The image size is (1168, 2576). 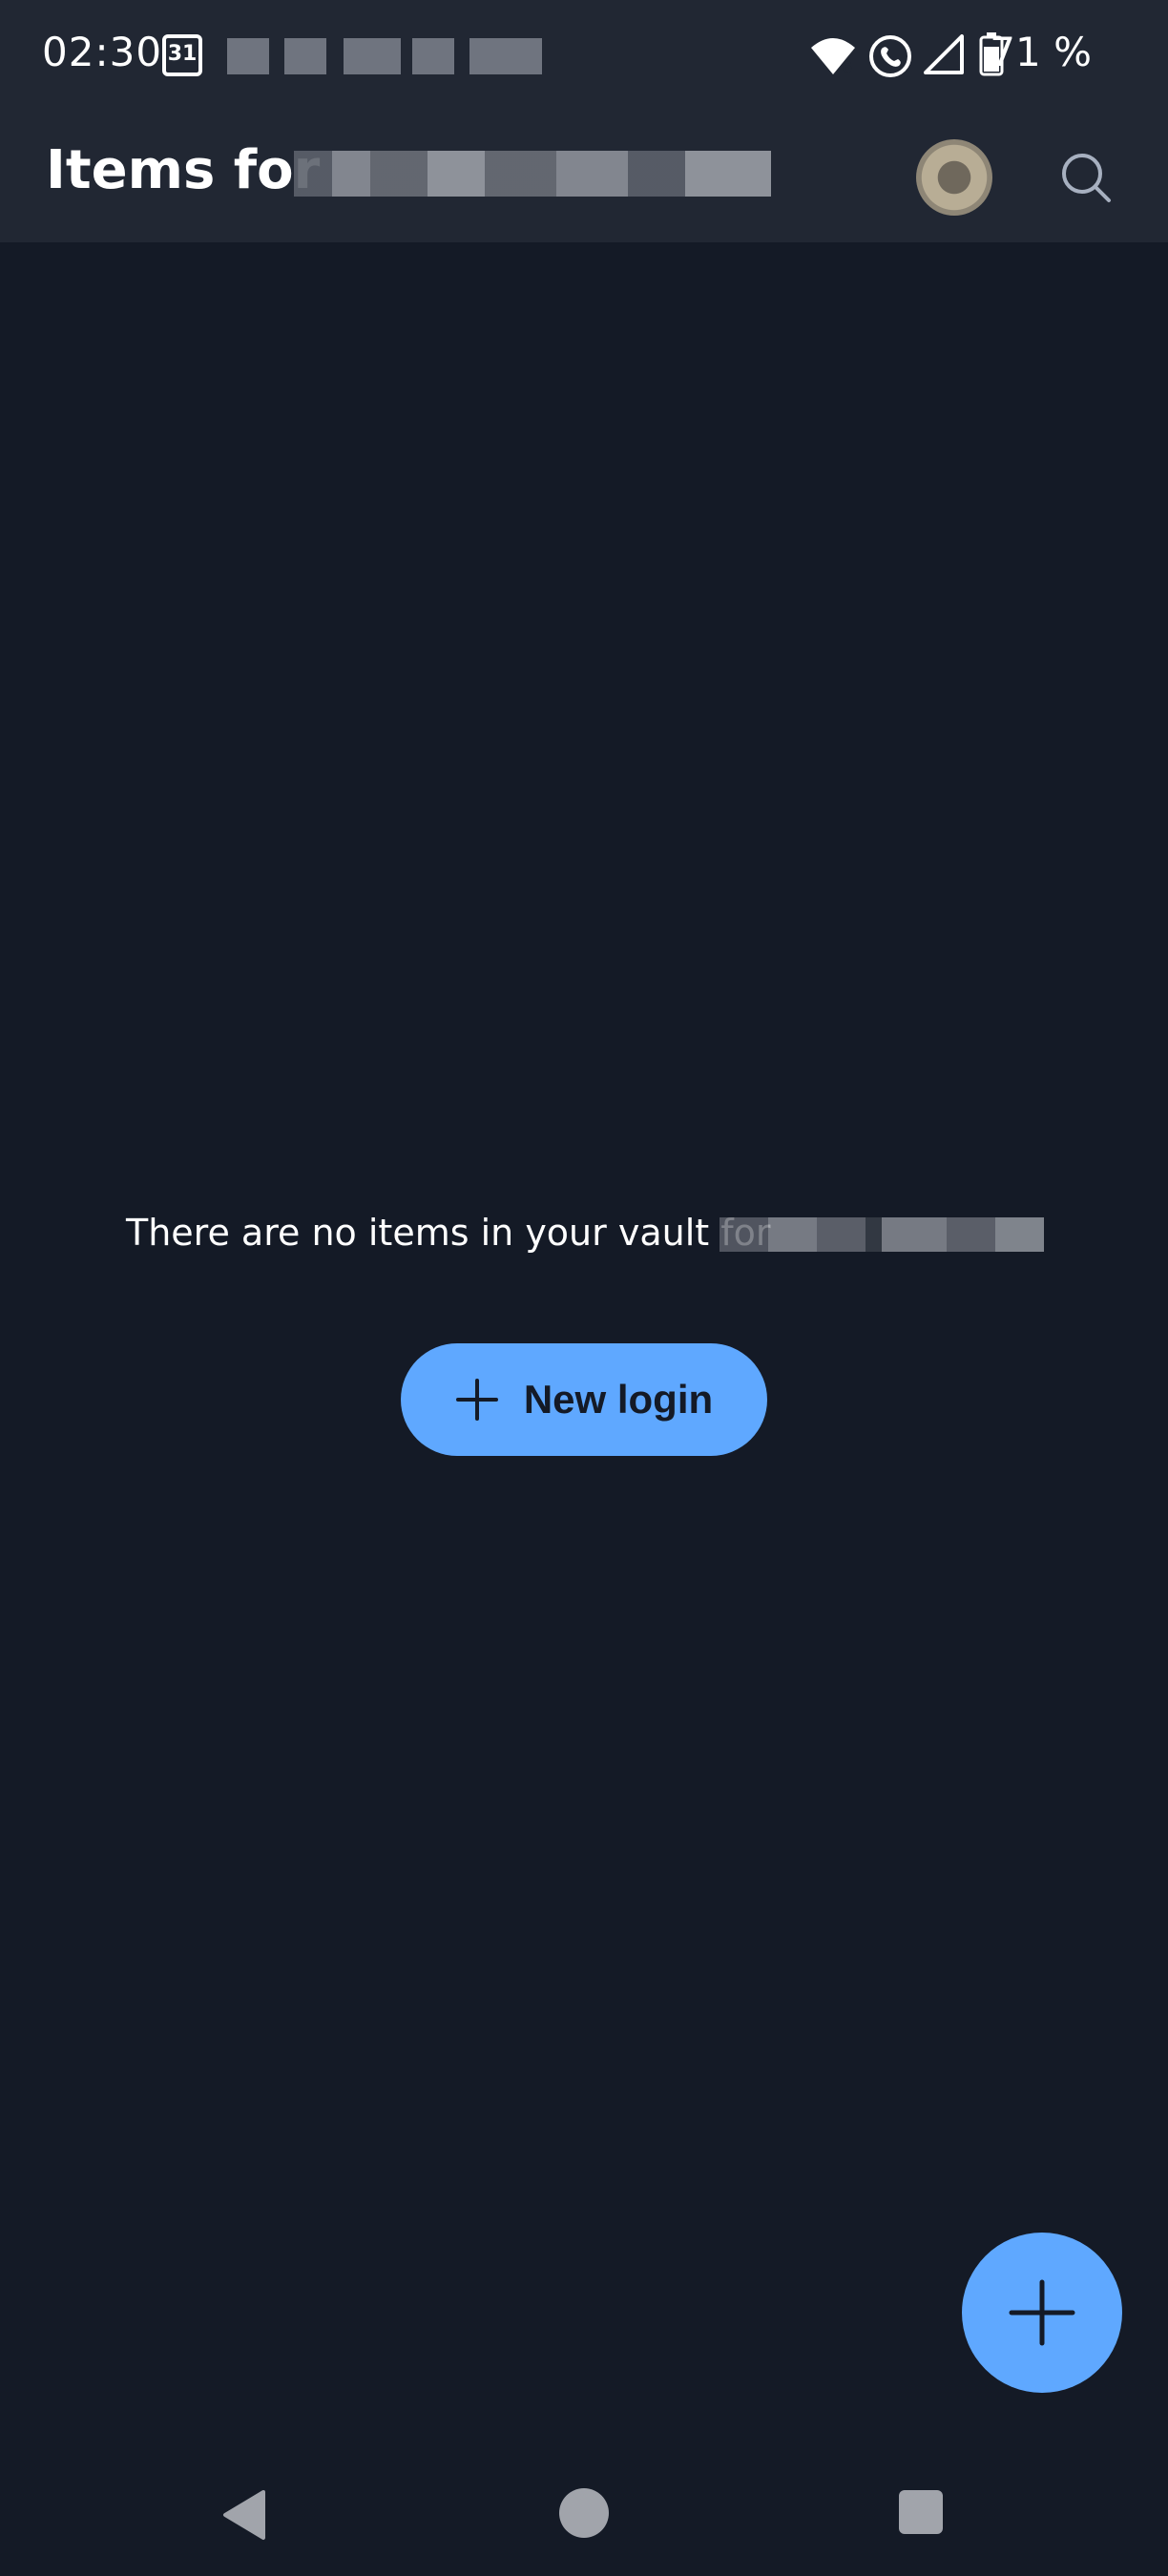 I want to click on nav-home-icon, so click(x=584, y=2513).